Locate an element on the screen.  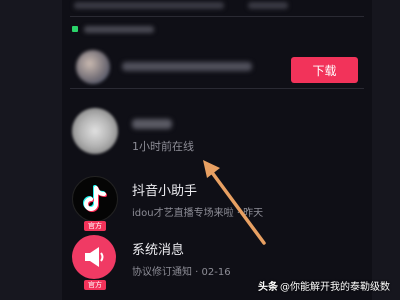
right-margin is located at coordinates (386, 150).